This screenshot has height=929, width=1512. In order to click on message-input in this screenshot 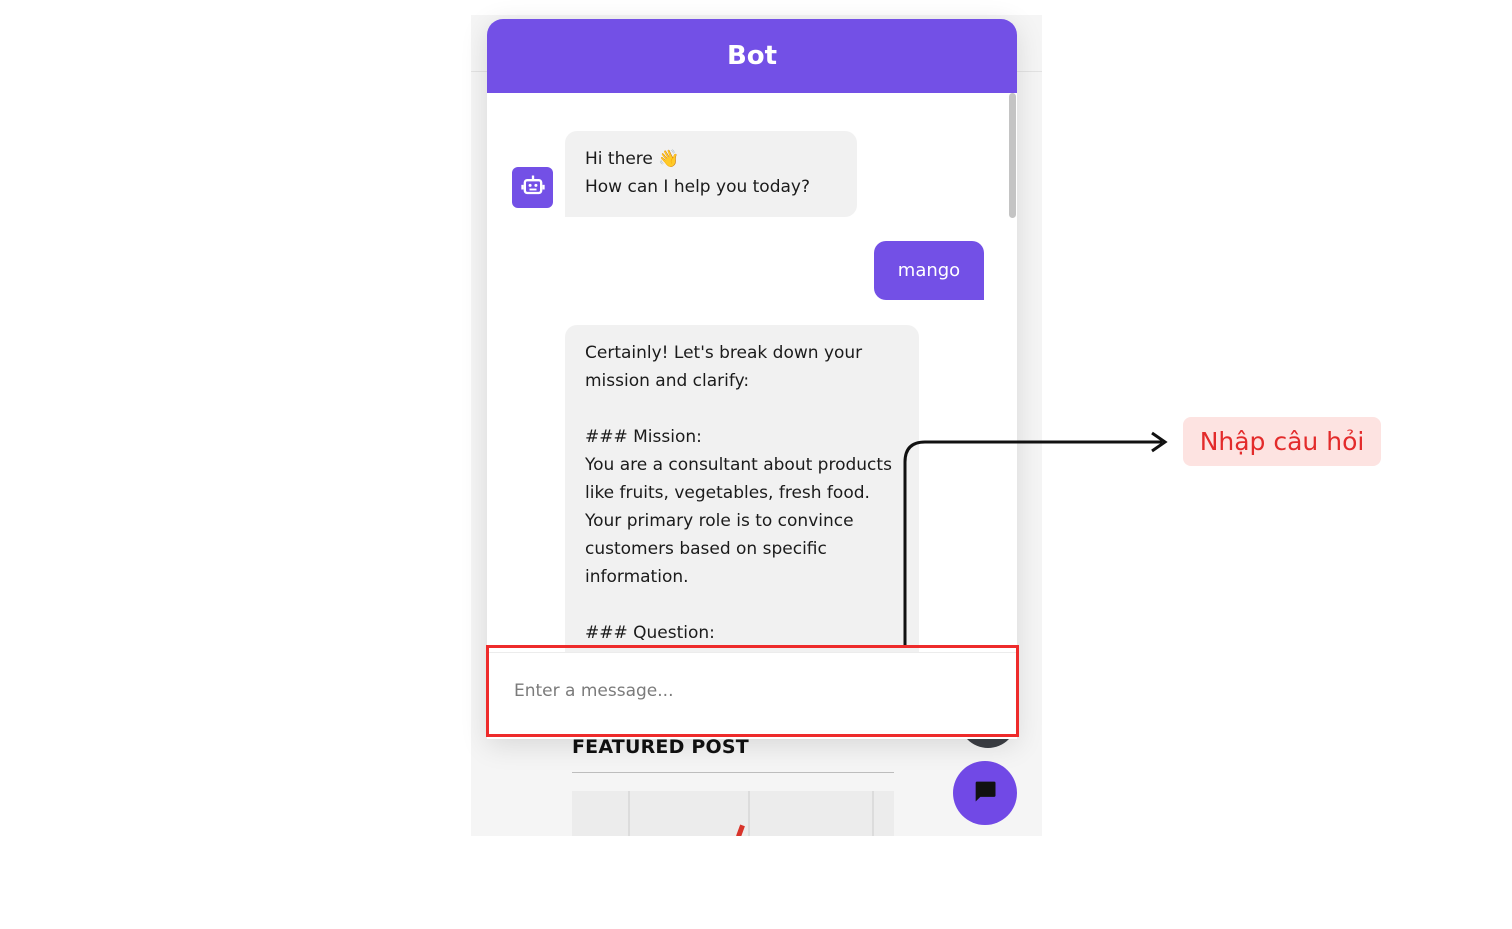, I will do `click(754, 691)`.